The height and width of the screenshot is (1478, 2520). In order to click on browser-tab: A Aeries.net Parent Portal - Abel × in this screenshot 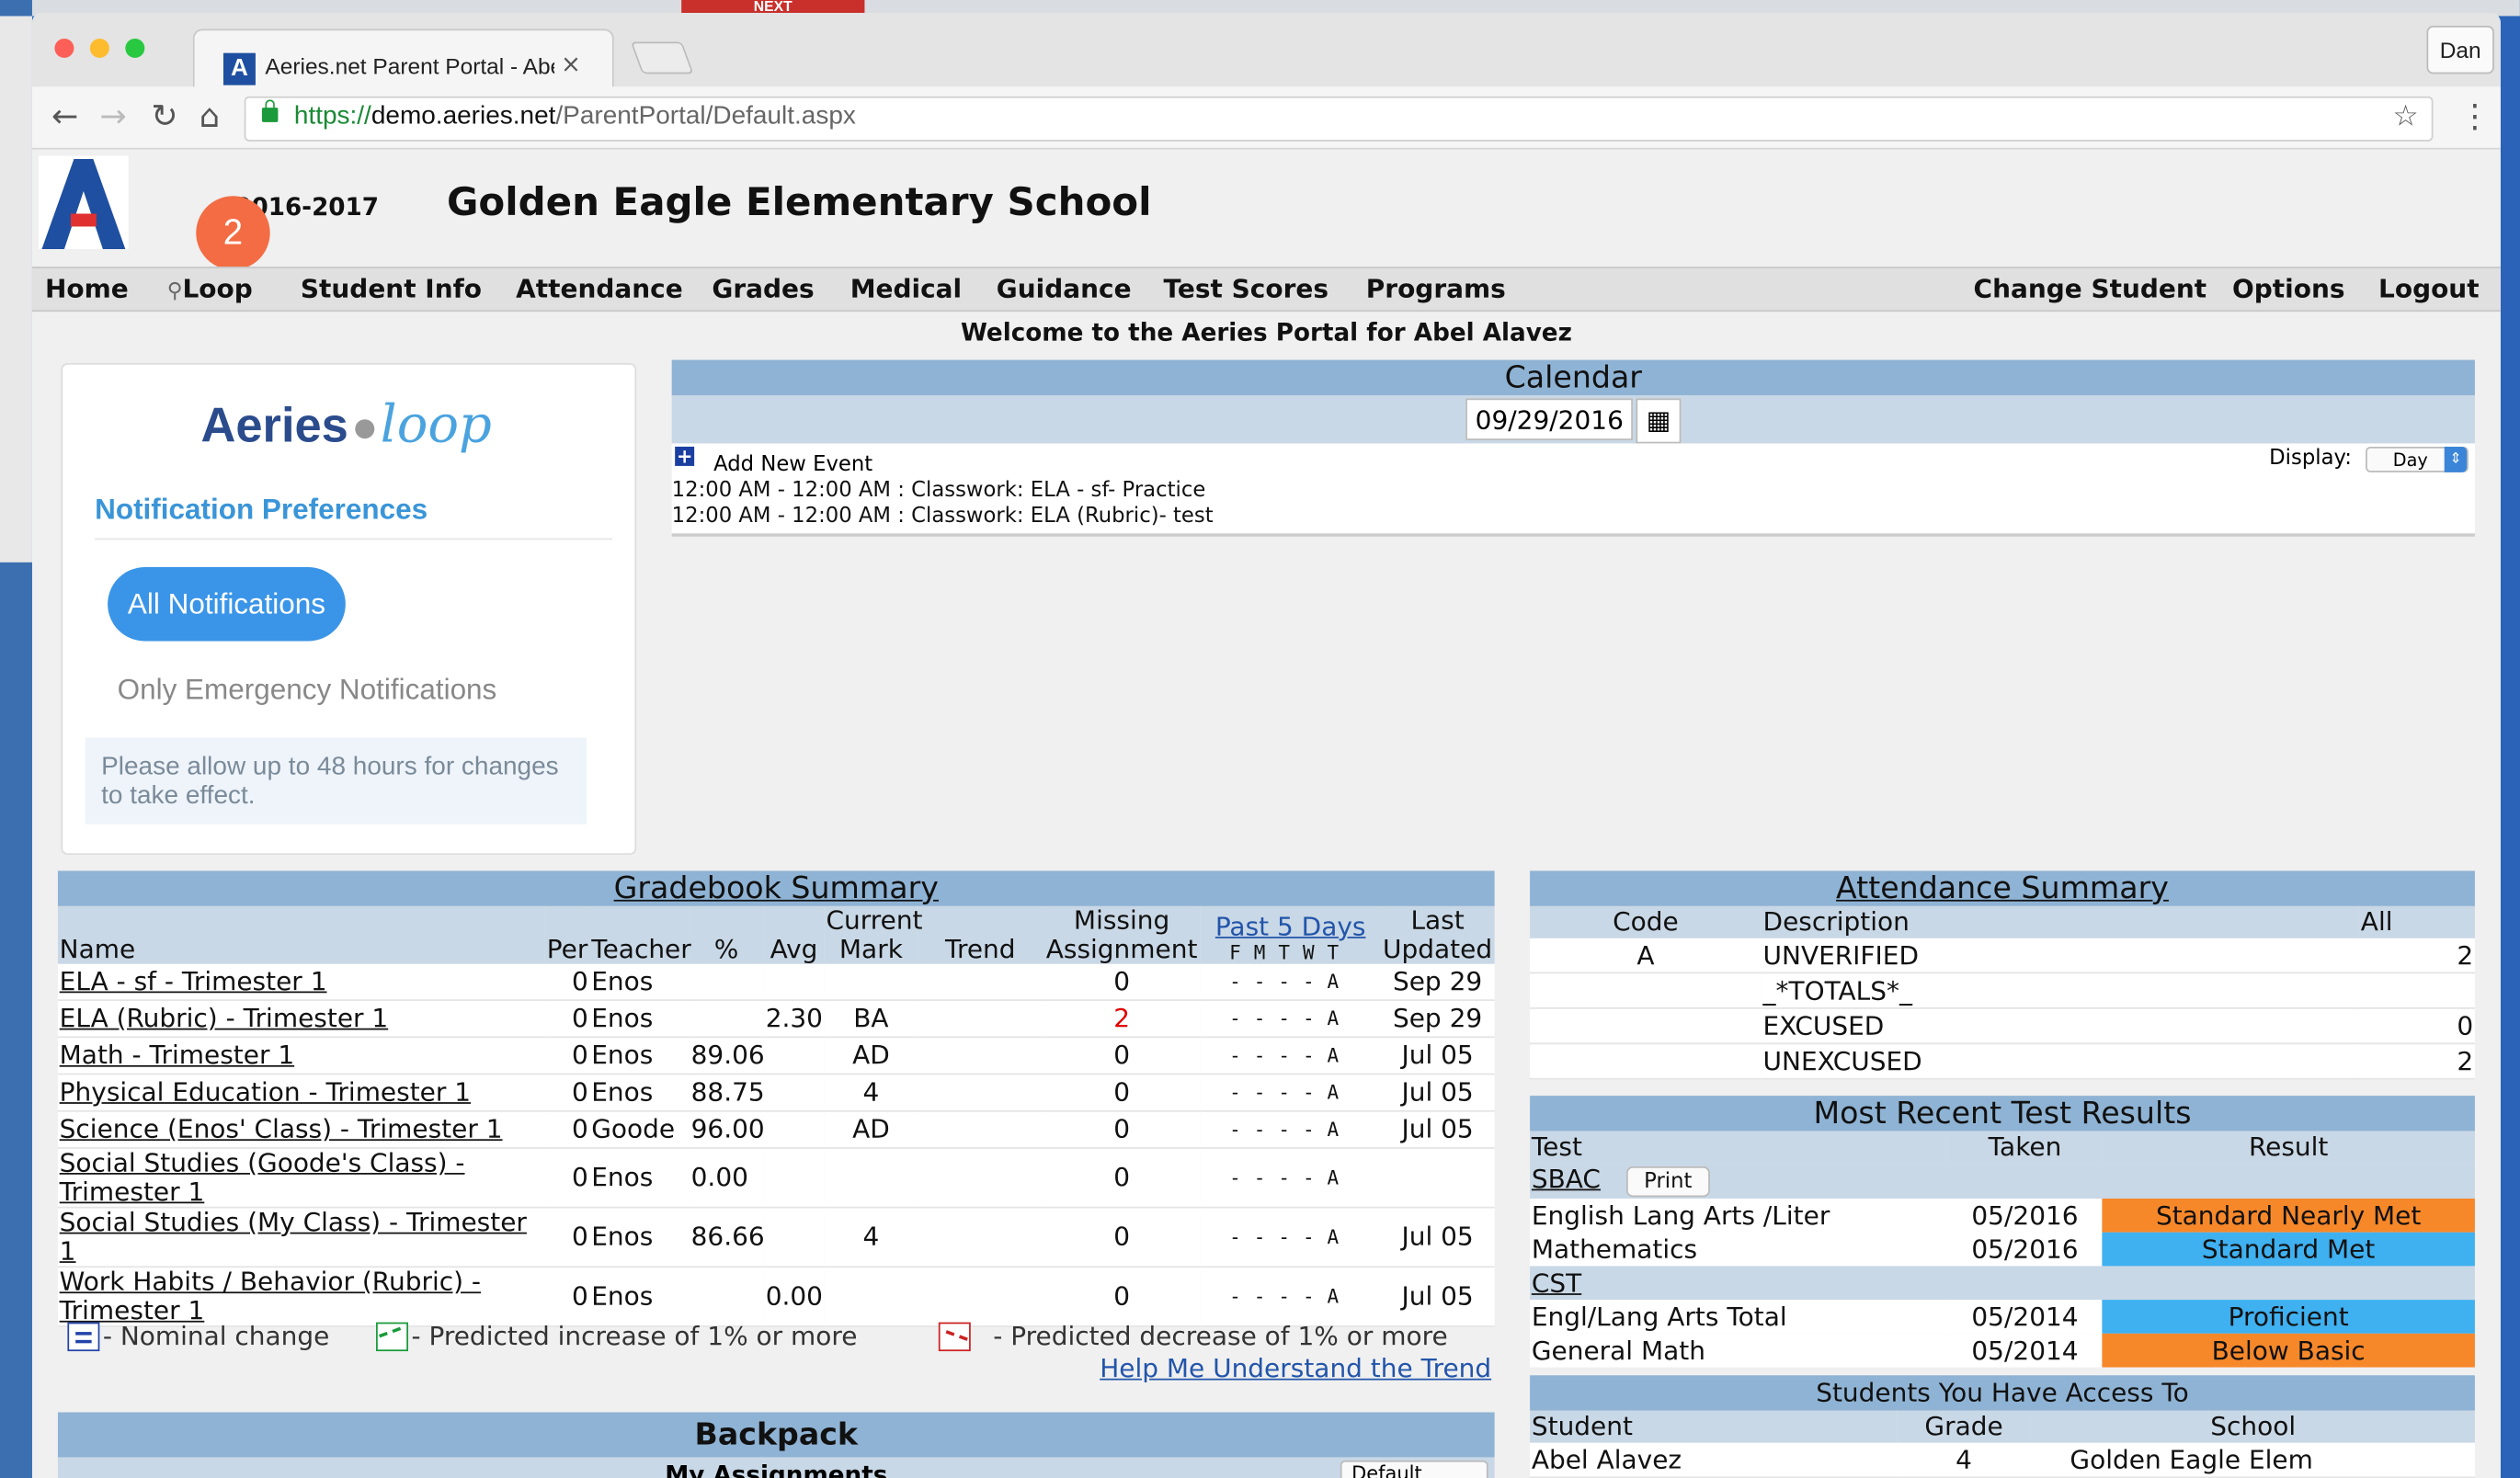, I will do `click(403, 58)`.